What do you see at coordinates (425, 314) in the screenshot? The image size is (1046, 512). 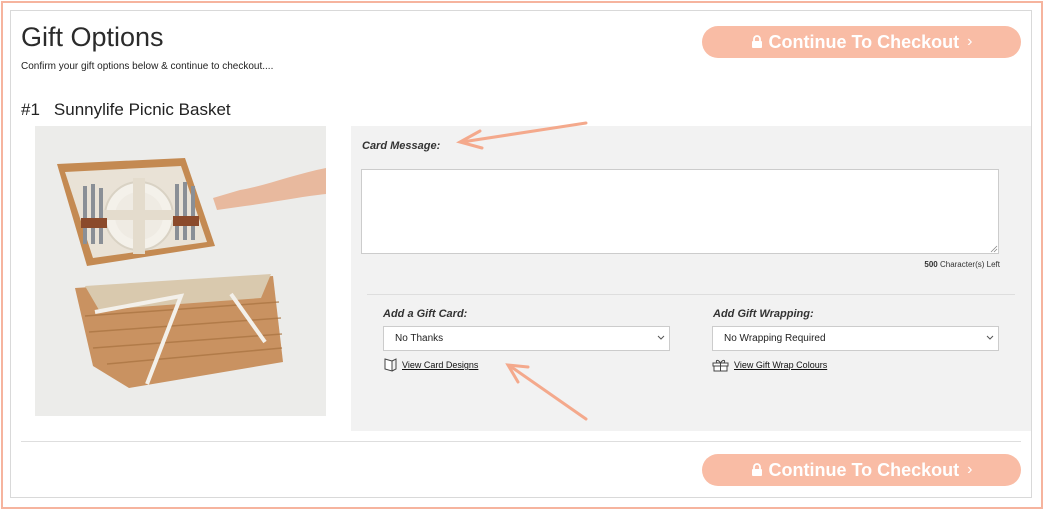 I see `gift-card-label: Add a Gift Card:` at bounding box center [425, 314].